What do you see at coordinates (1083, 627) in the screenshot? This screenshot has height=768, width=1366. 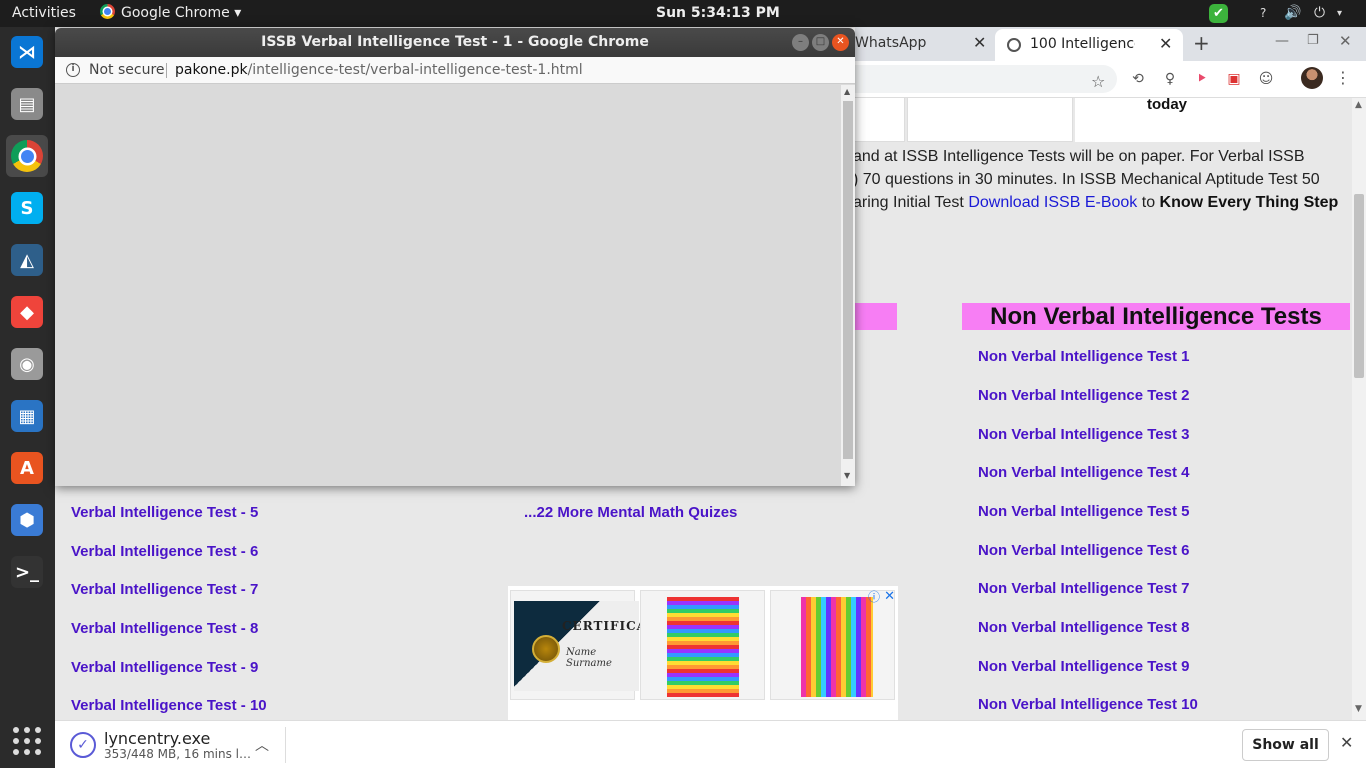 I see `non-verbal-test-link: Non Verbal Intelligence Test 8` at bounding box center [1083, 627].